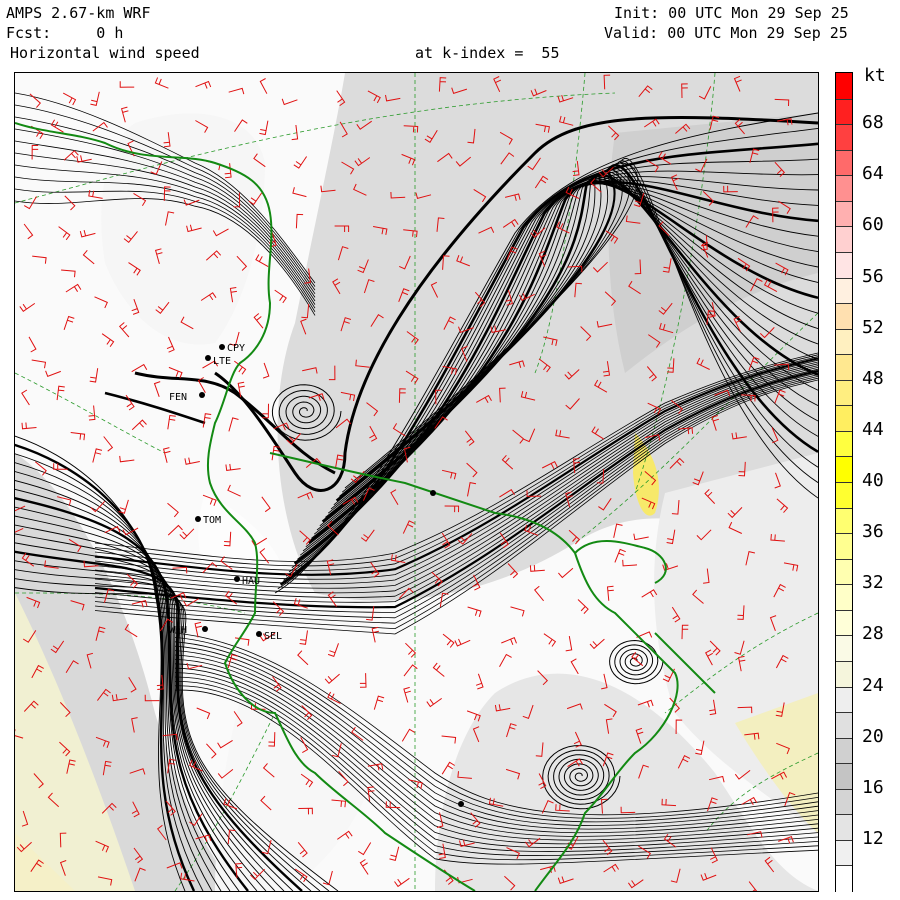  I want to click on colorbar, so click(844, 482).